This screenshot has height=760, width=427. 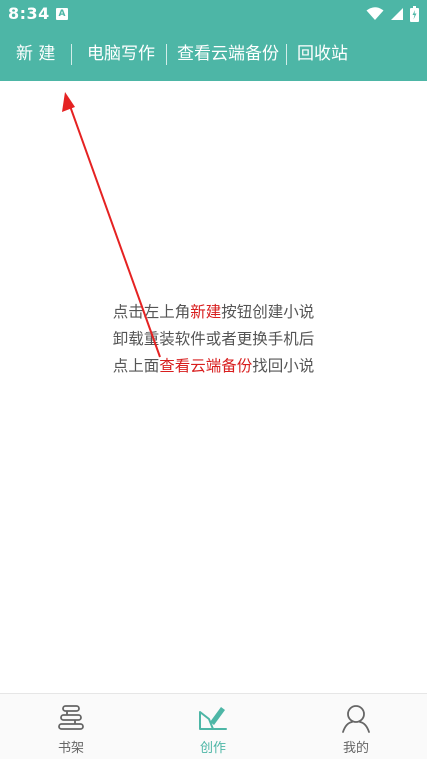 I want to click on hint-text: 按钮创建小说, so click(x=268, y=312).